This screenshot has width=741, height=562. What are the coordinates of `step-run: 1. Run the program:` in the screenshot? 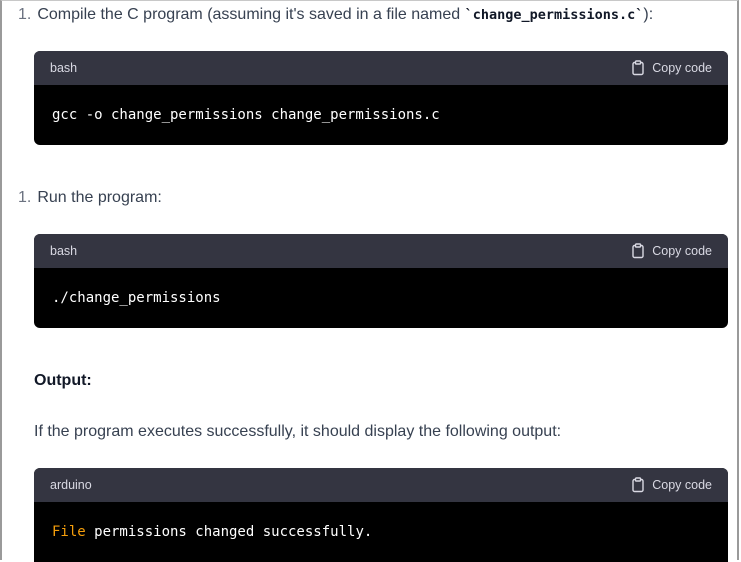 It's located at (90, 198).